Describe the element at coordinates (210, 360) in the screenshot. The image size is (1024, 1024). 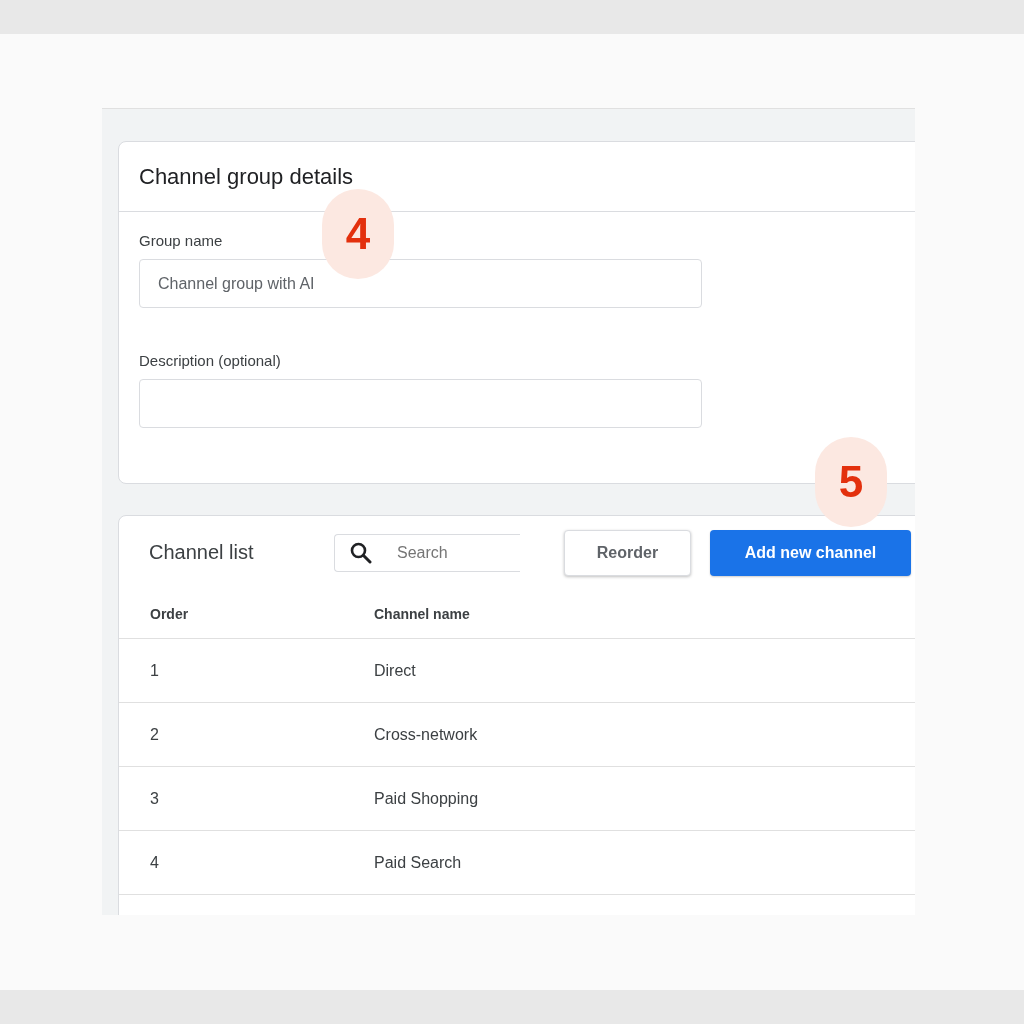
I see `field-label: Description (optional)` at that location.